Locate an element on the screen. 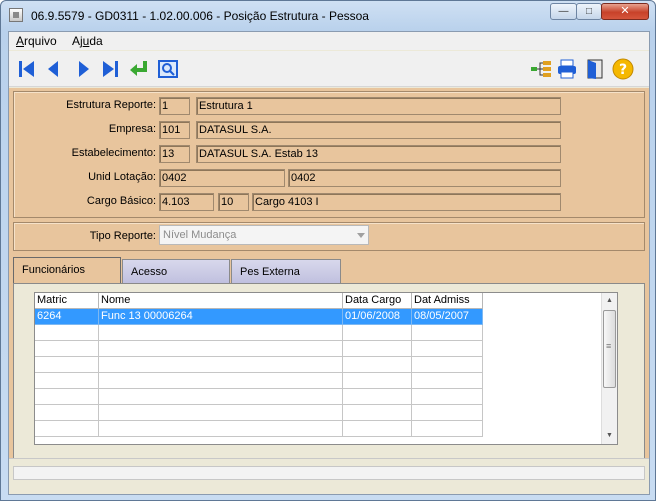 The width and height of the screenshot is (656, 501). estrutura-desc-field: Estrutura 1 is located at coordinates (378, 106).